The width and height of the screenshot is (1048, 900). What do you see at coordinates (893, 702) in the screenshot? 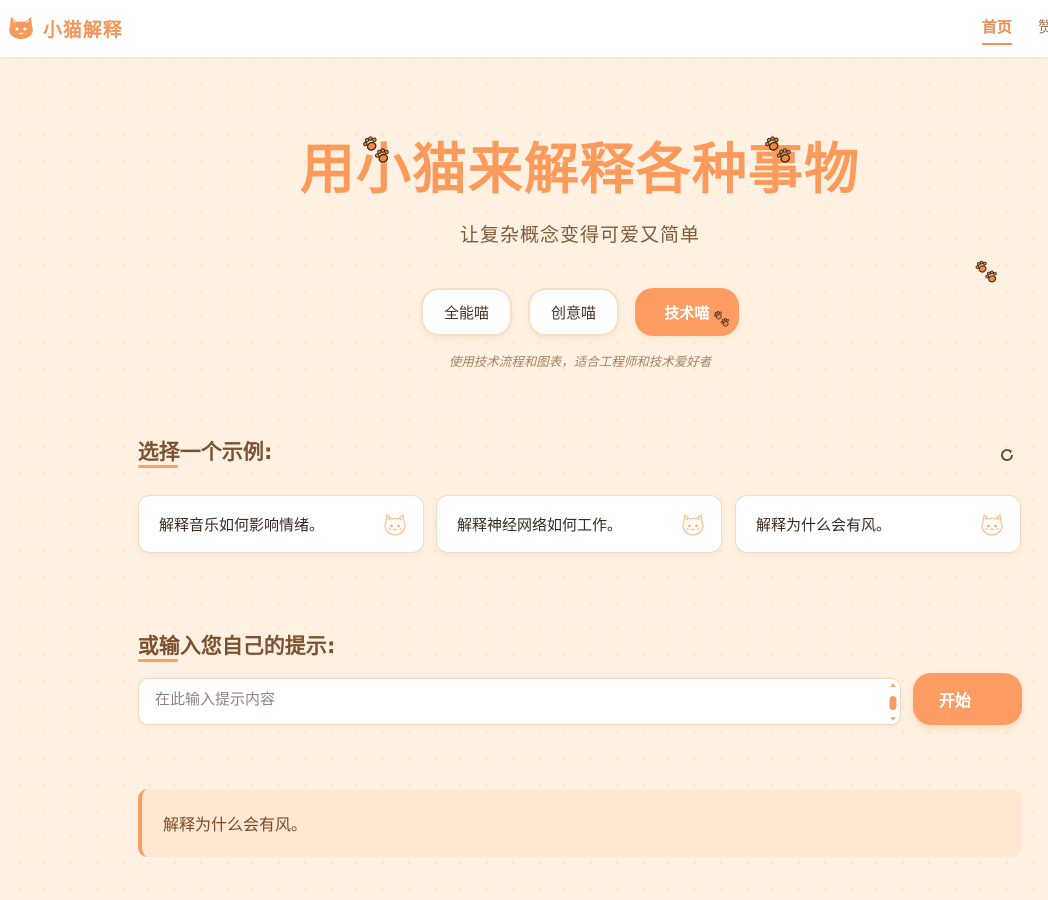
I see `input-scrollbar` at bounding box center [893, 702].